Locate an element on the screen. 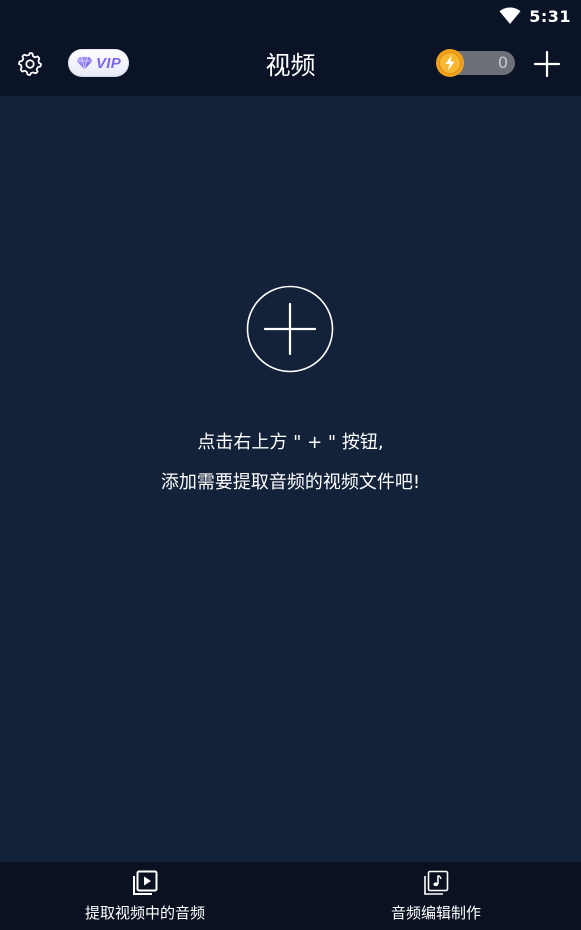  nav-label-extract-audio: 提取视频中的音频 is located at coordinates (144, 913).